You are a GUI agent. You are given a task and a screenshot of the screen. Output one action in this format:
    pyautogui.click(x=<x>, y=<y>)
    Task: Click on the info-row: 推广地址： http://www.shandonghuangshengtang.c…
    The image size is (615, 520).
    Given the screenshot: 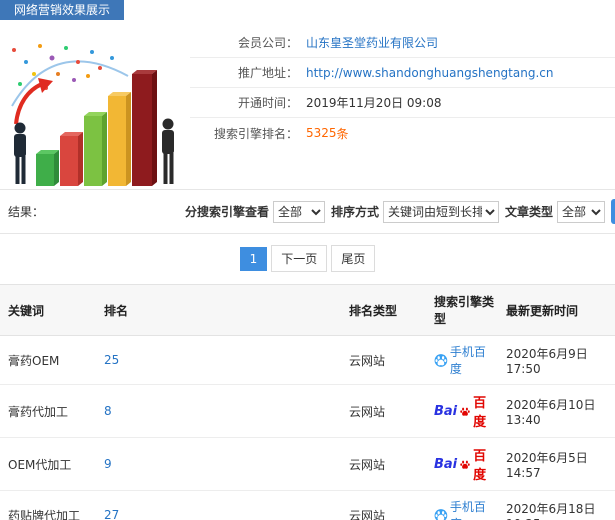 What is the action you would take?
    pyautogui.click(x=402, y=73)
    